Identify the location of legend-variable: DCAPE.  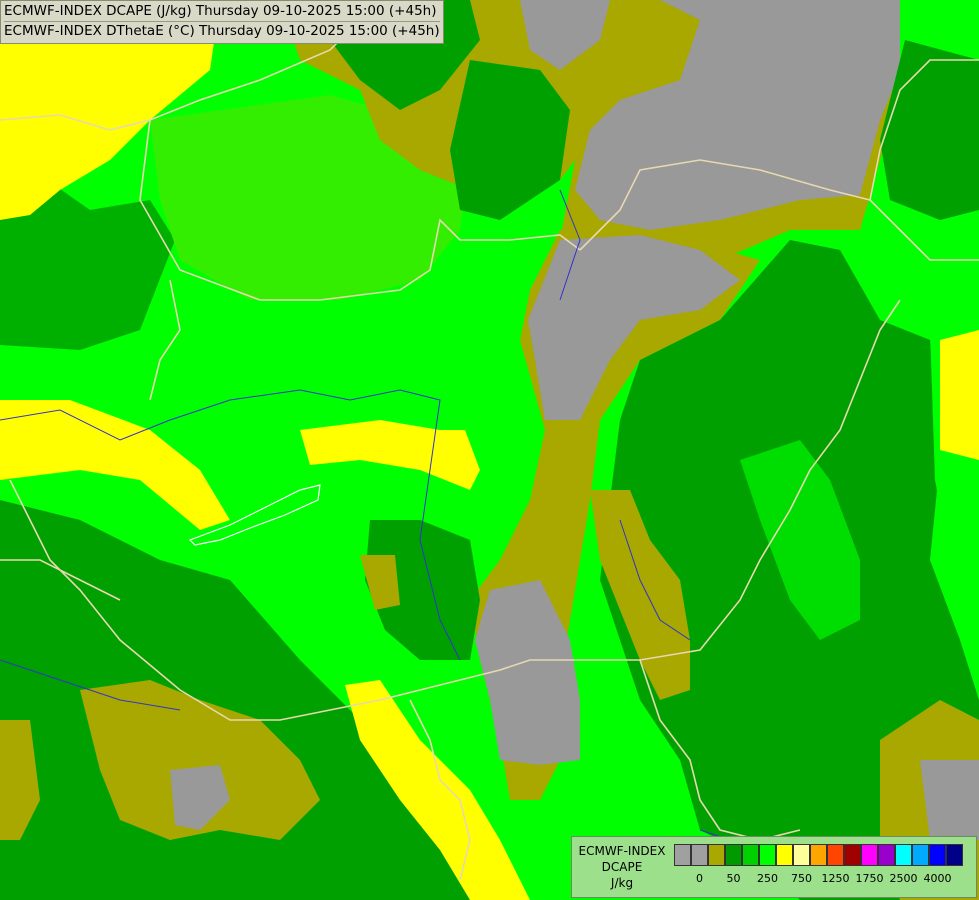
(622, 867).